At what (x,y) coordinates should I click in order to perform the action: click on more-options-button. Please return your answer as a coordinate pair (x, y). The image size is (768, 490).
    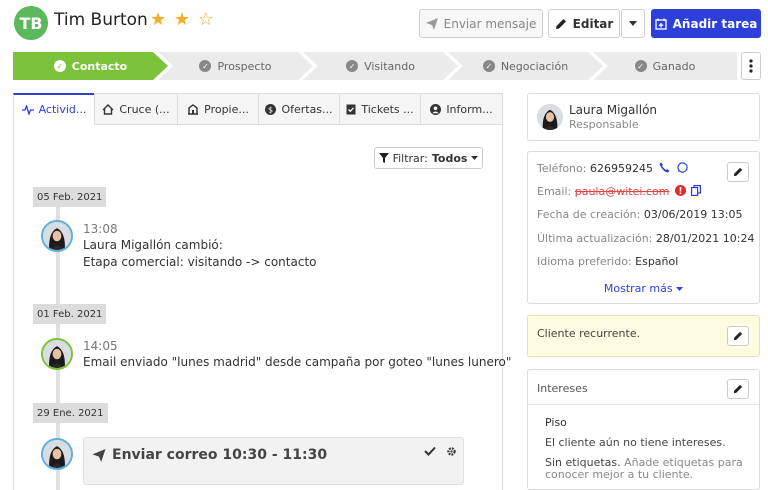
    Looking at the image, I should click on (751, 66).